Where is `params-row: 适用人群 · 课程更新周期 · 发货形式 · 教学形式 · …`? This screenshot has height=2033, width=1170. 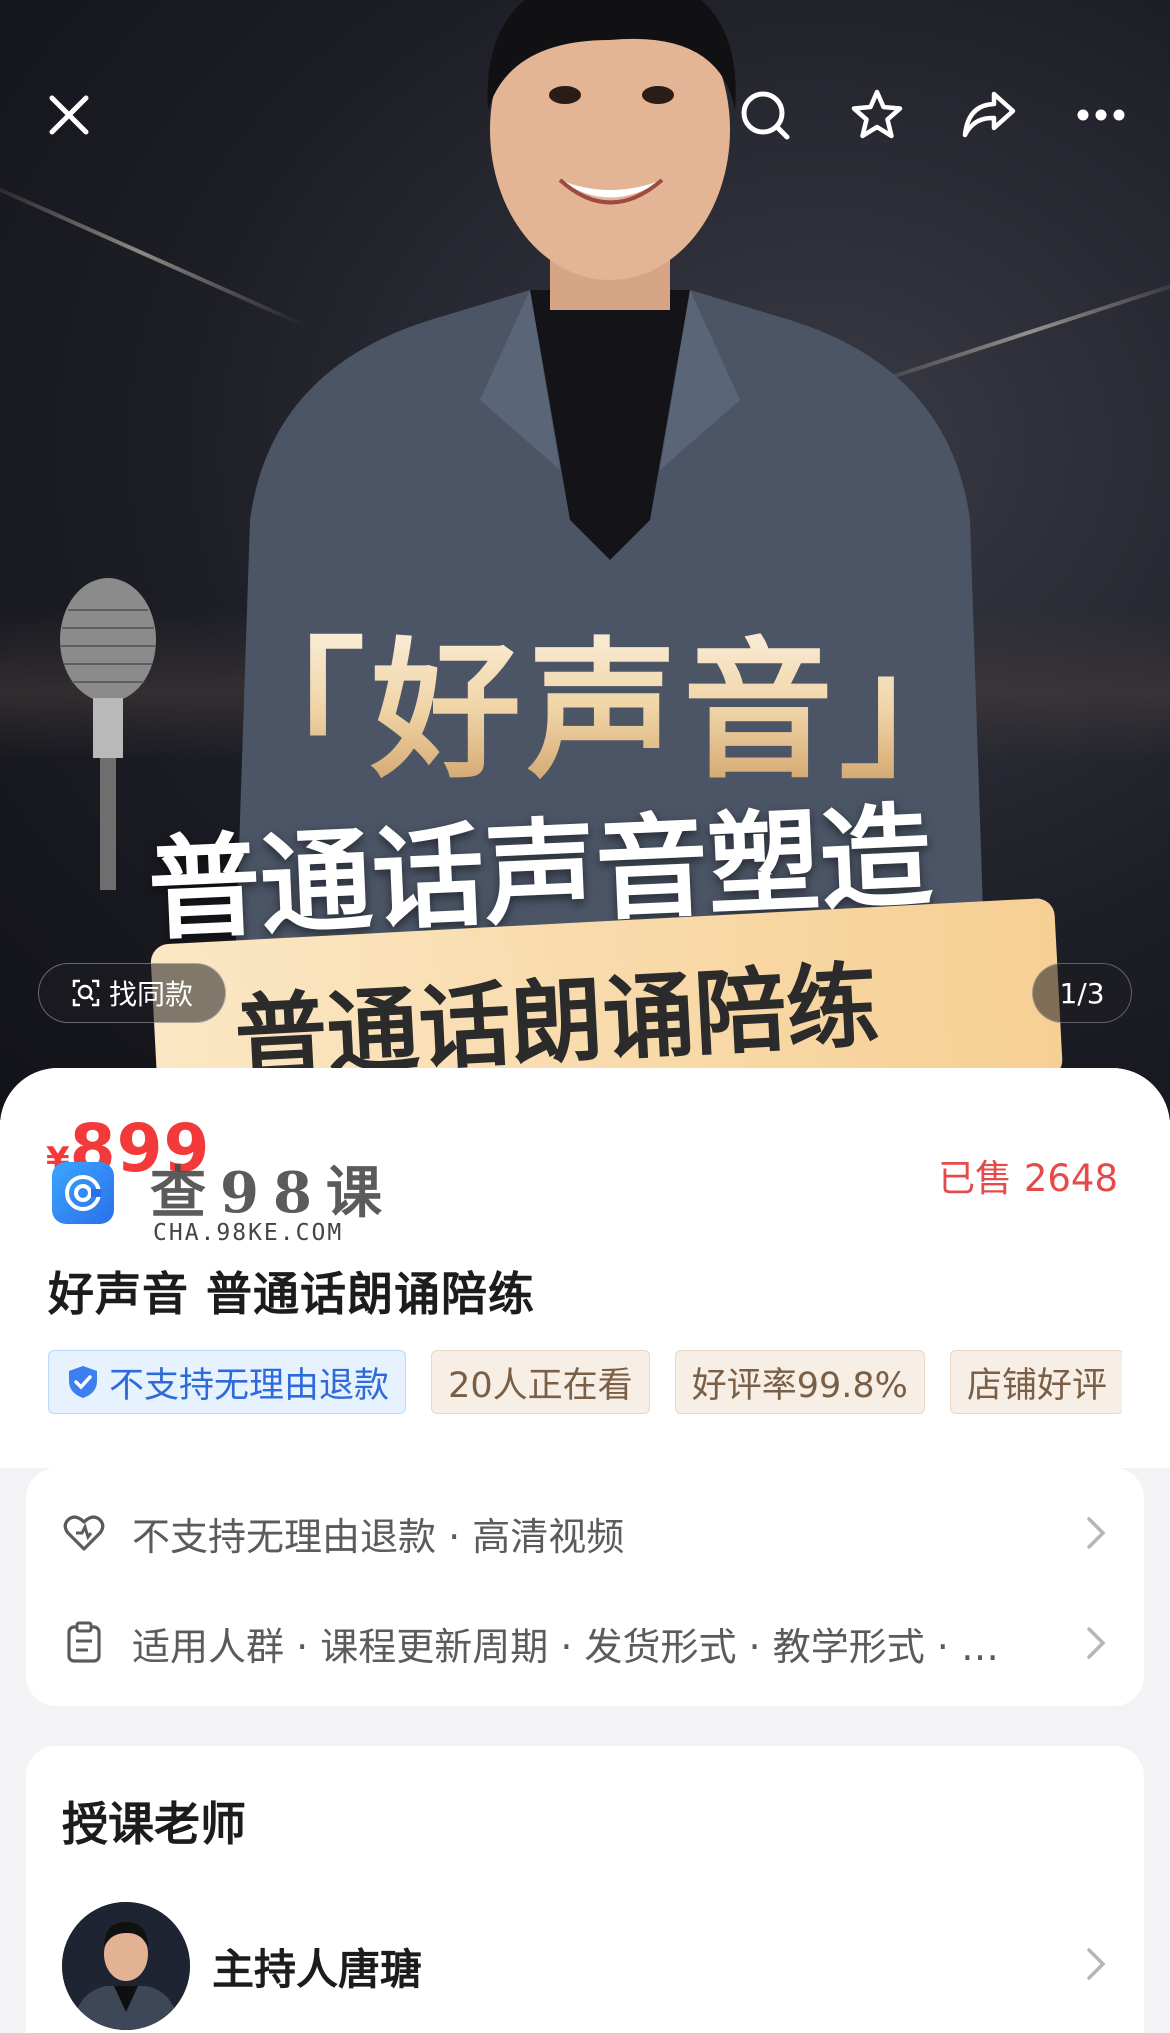
params-row: 适用人群 · 课程更新周期 · 发货形式 · 教学形式 · … is located at coordinates (585, 1643).